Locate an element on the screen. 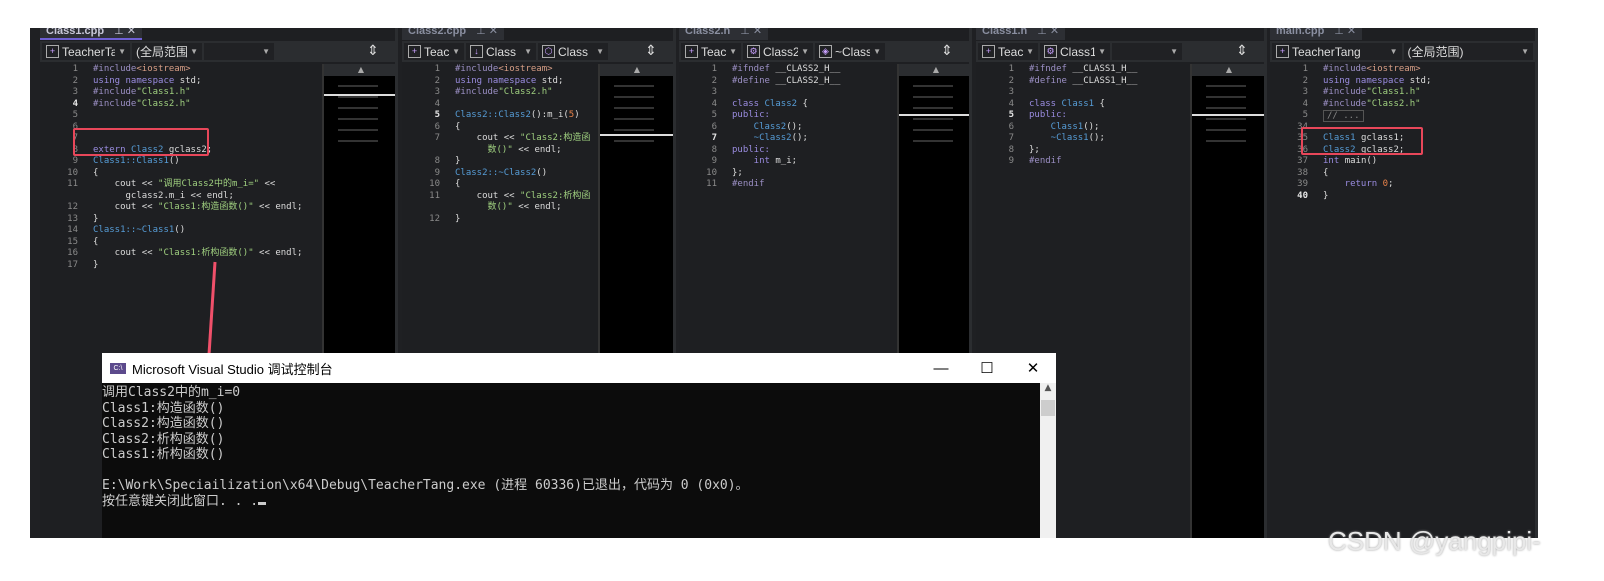 The height and width of the screenshot is (581, 1604). console-line: Class2:析构函数() is located at coordinates (163, 439).